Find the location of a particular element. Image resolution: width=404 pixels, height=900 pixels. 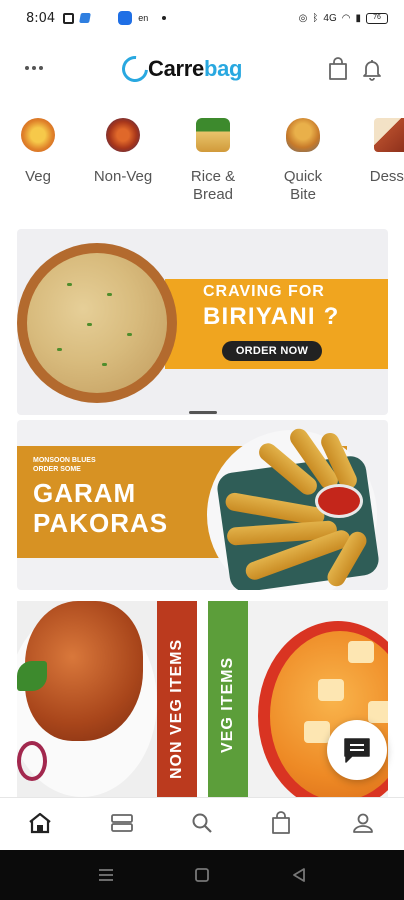

nav-profile is located at coordinates (363, 823).